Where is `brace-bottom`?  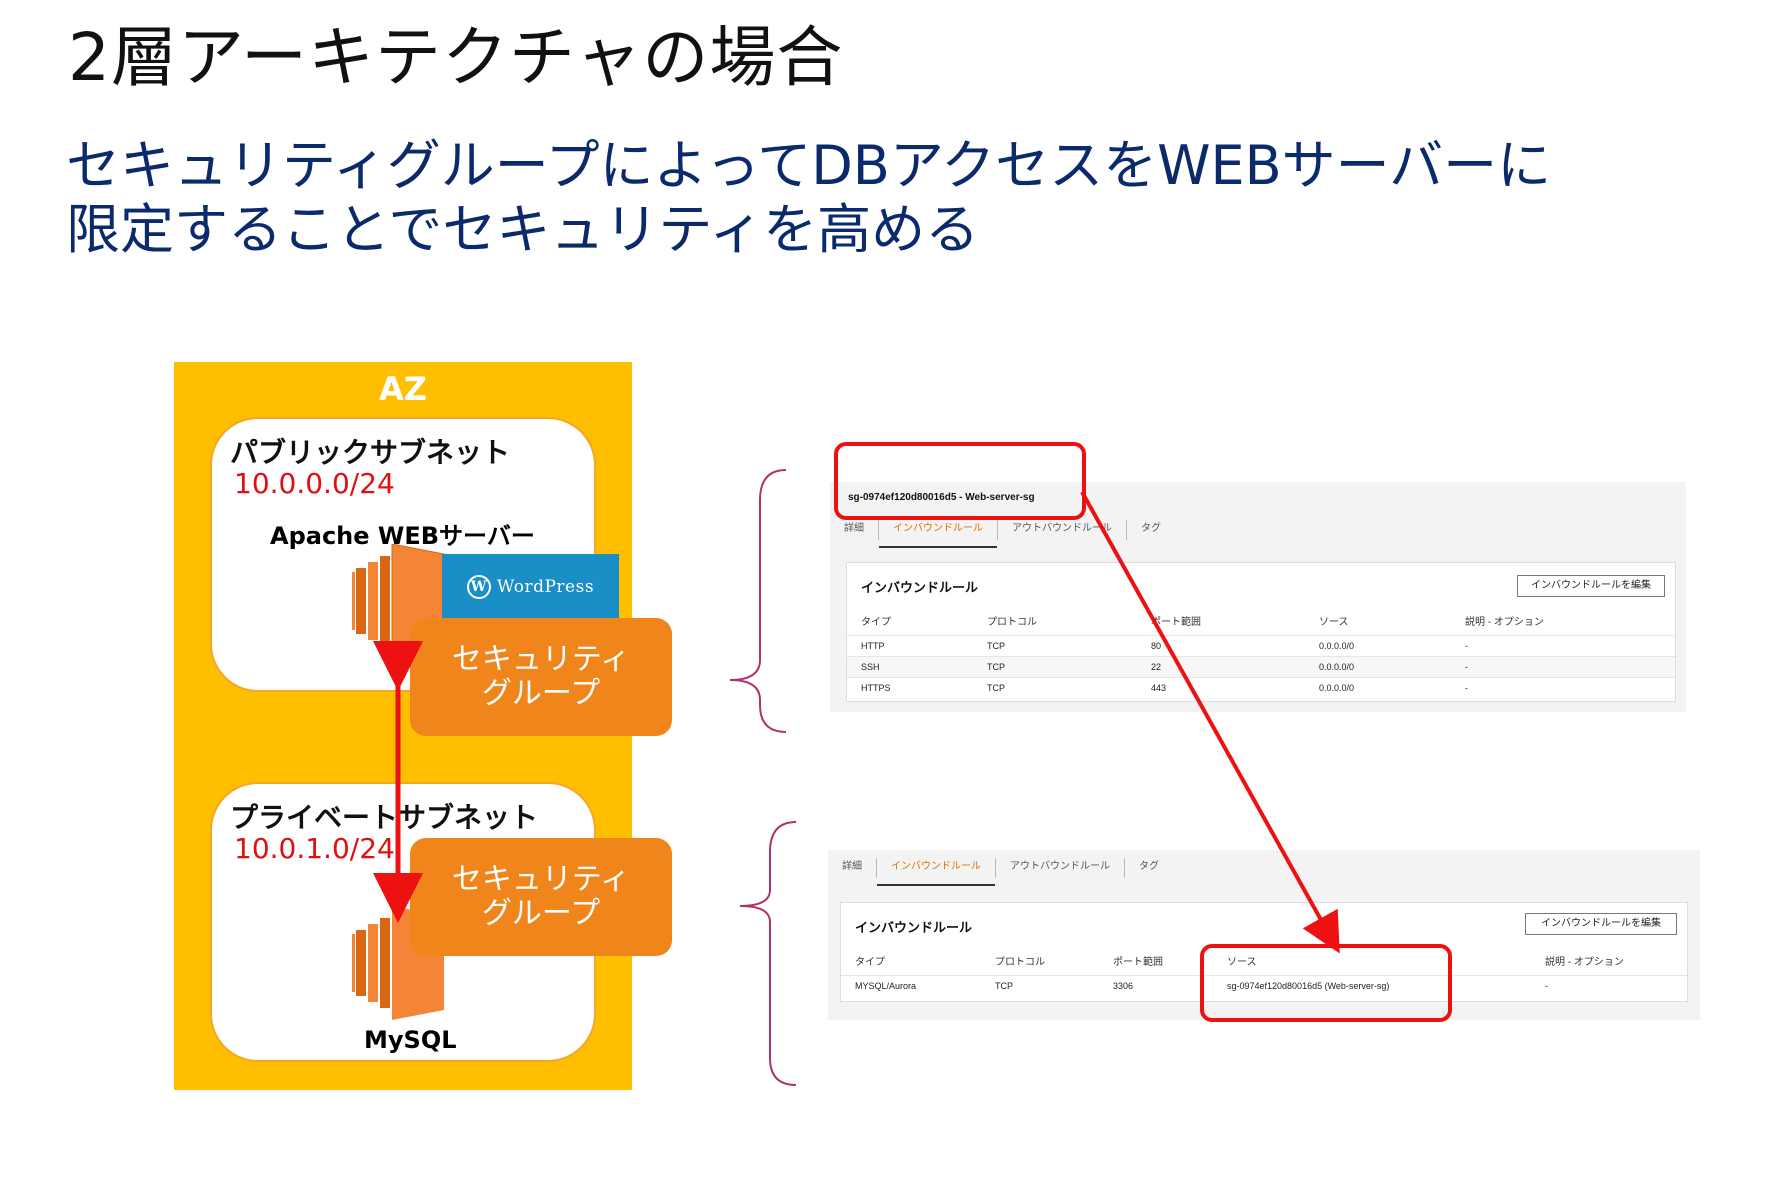
brace-bottom is located at coordinates (768, 953).